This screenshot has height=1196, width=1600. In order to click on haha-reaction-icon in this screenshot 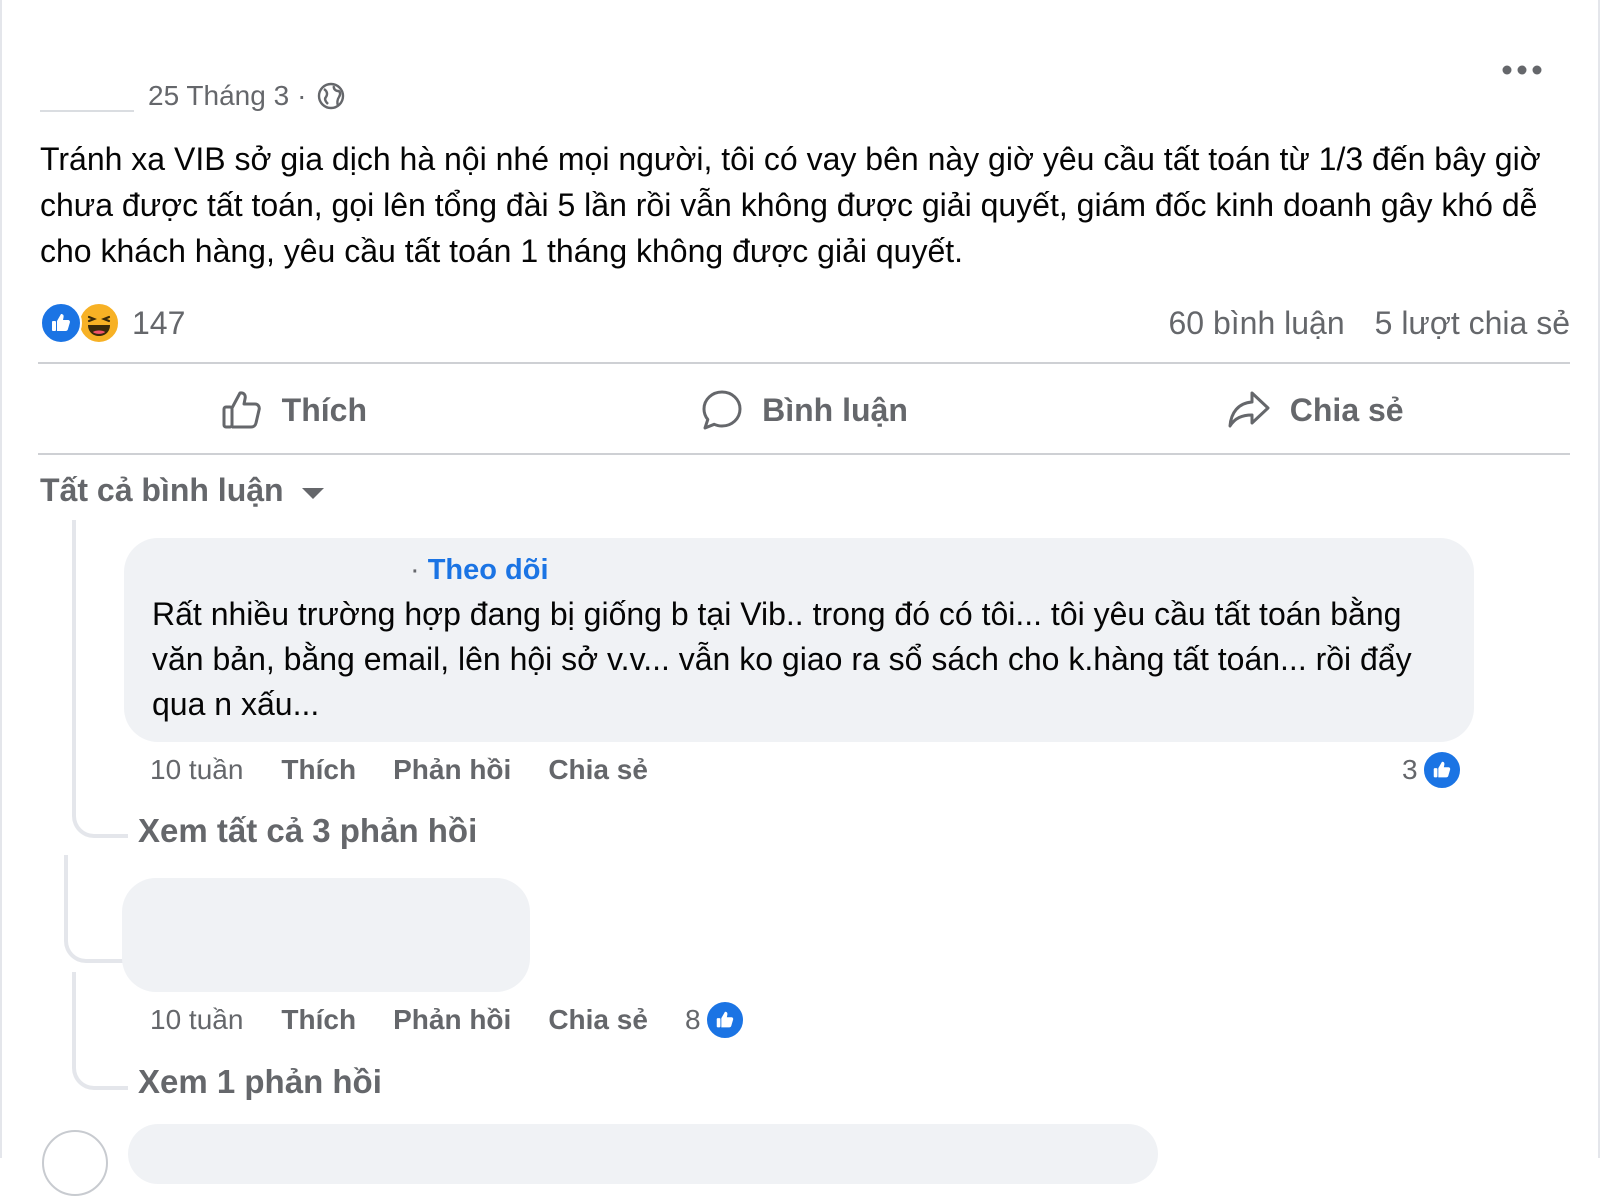, I will do `click(99, 323)`.